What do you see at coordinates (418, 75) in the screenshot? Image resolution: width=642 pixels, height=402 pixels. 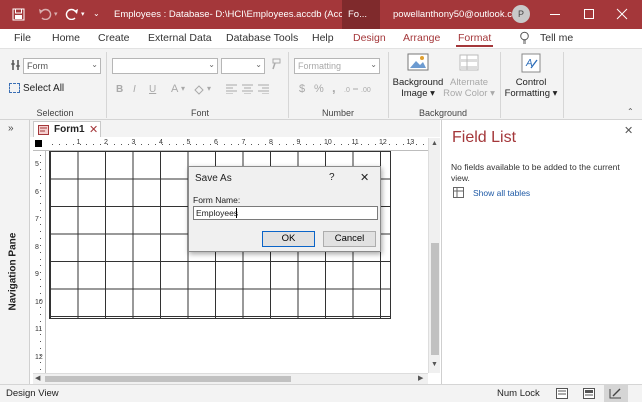 I see `background-image-button: Background Image ▾` at bounding box center [418, 75].